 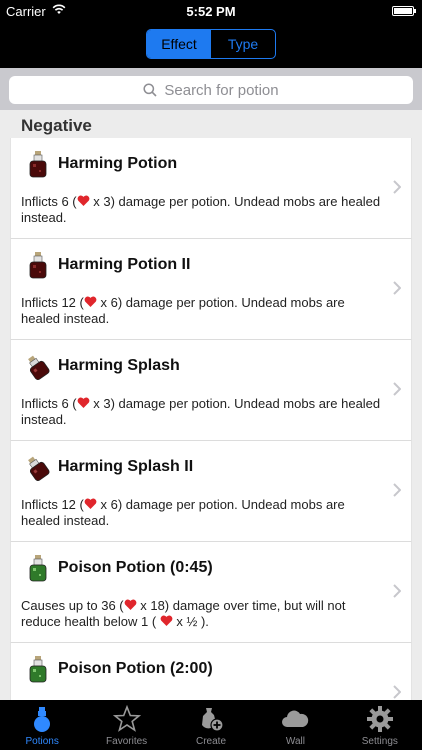 What do you see at coordinates (124, 264) in the screenshot?
I see `potion-title: Harming Potion II` at bounding box center [124, 264].